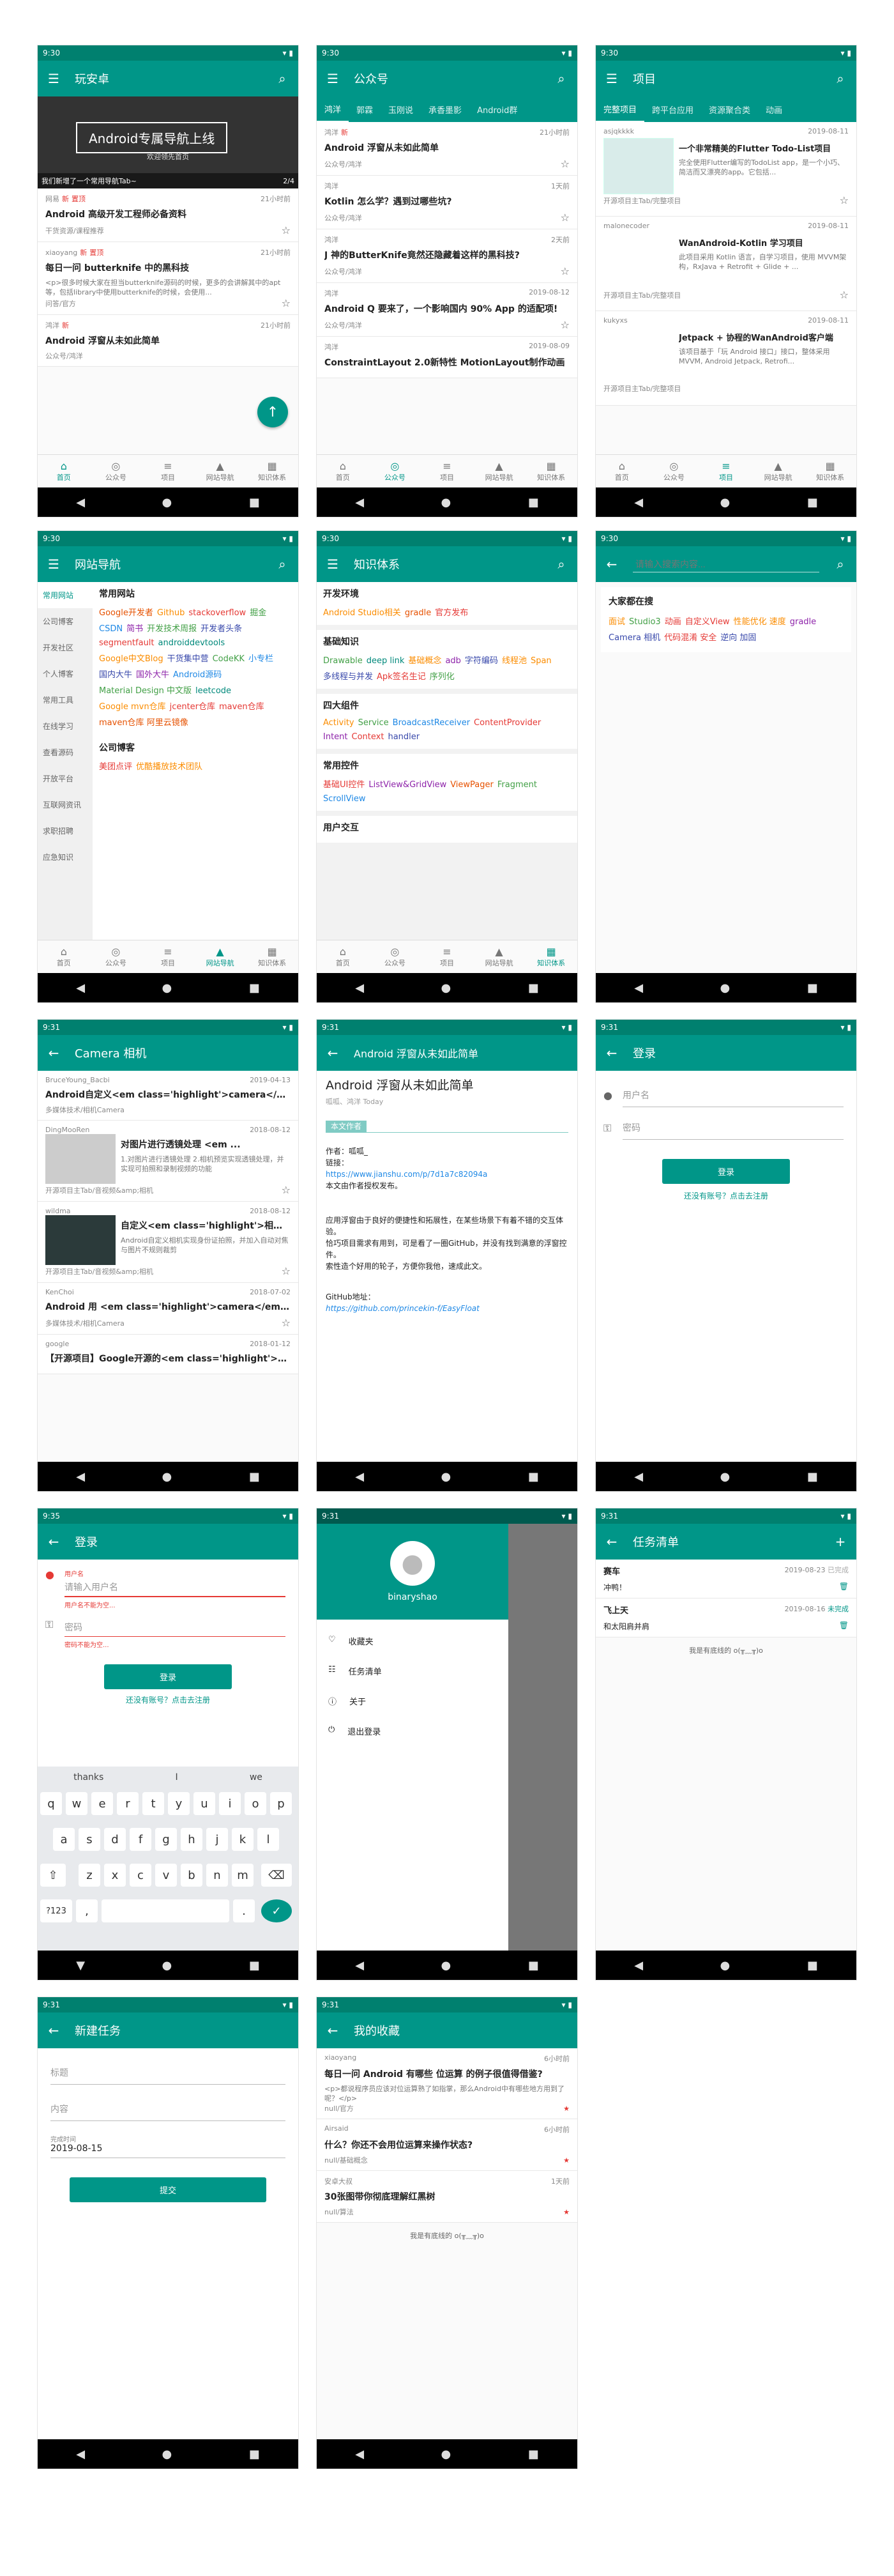  What do you see at coordinates (140, 1839) in the screenshot?
I see `key: f` at bounding box center [140, 1839].